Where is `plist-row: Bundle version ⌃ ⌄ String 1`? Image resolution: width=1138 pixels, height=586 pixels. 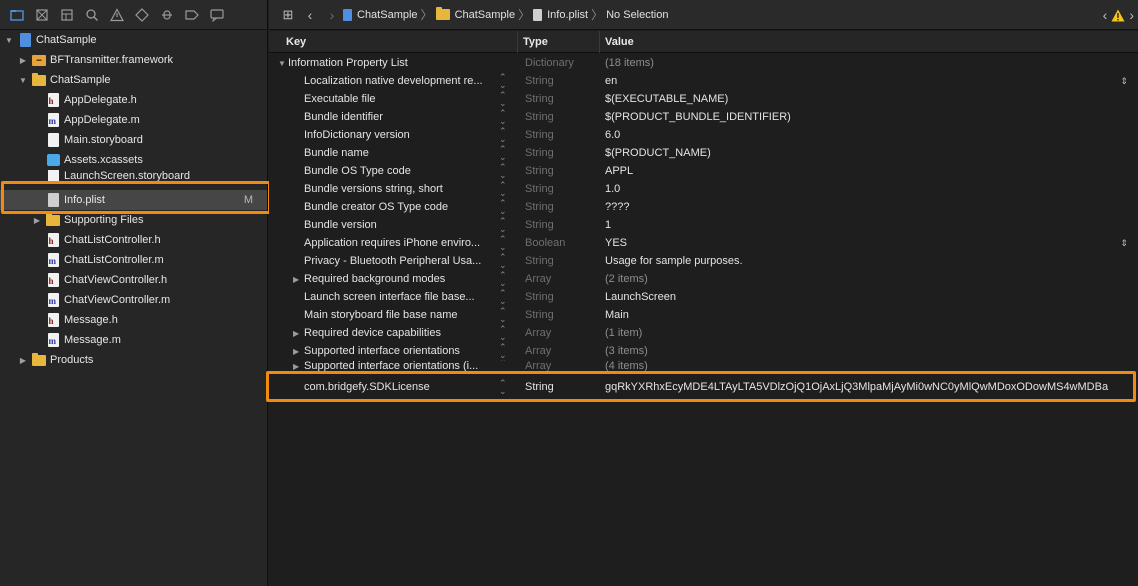
plist-row: Bundle version ⌃ ⌄ String 1 is located at coordinates (703, 225).